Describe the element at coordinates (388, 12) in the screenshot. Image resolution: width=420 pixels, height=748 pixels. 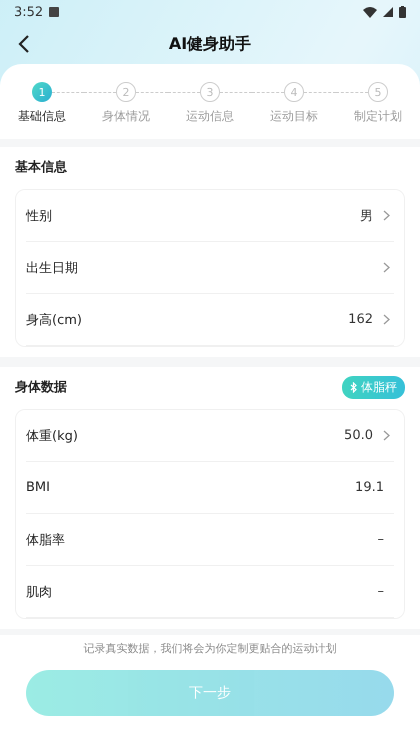
I see `signal-icon` at that location.